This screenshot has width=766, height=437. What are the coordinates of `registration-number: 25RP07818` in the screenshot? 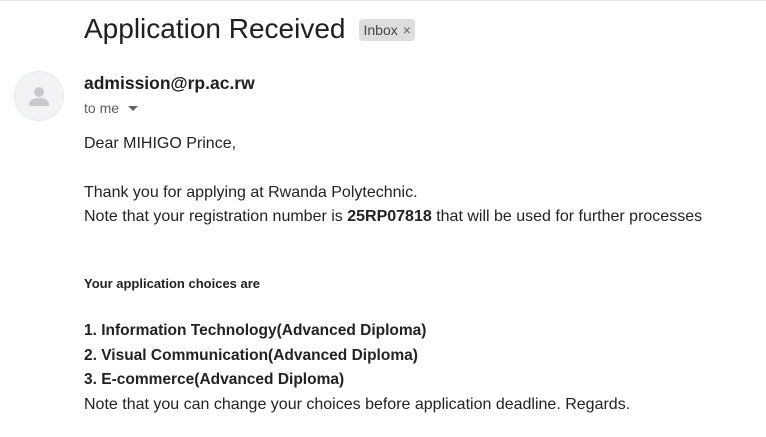 It's located at (389, 216).